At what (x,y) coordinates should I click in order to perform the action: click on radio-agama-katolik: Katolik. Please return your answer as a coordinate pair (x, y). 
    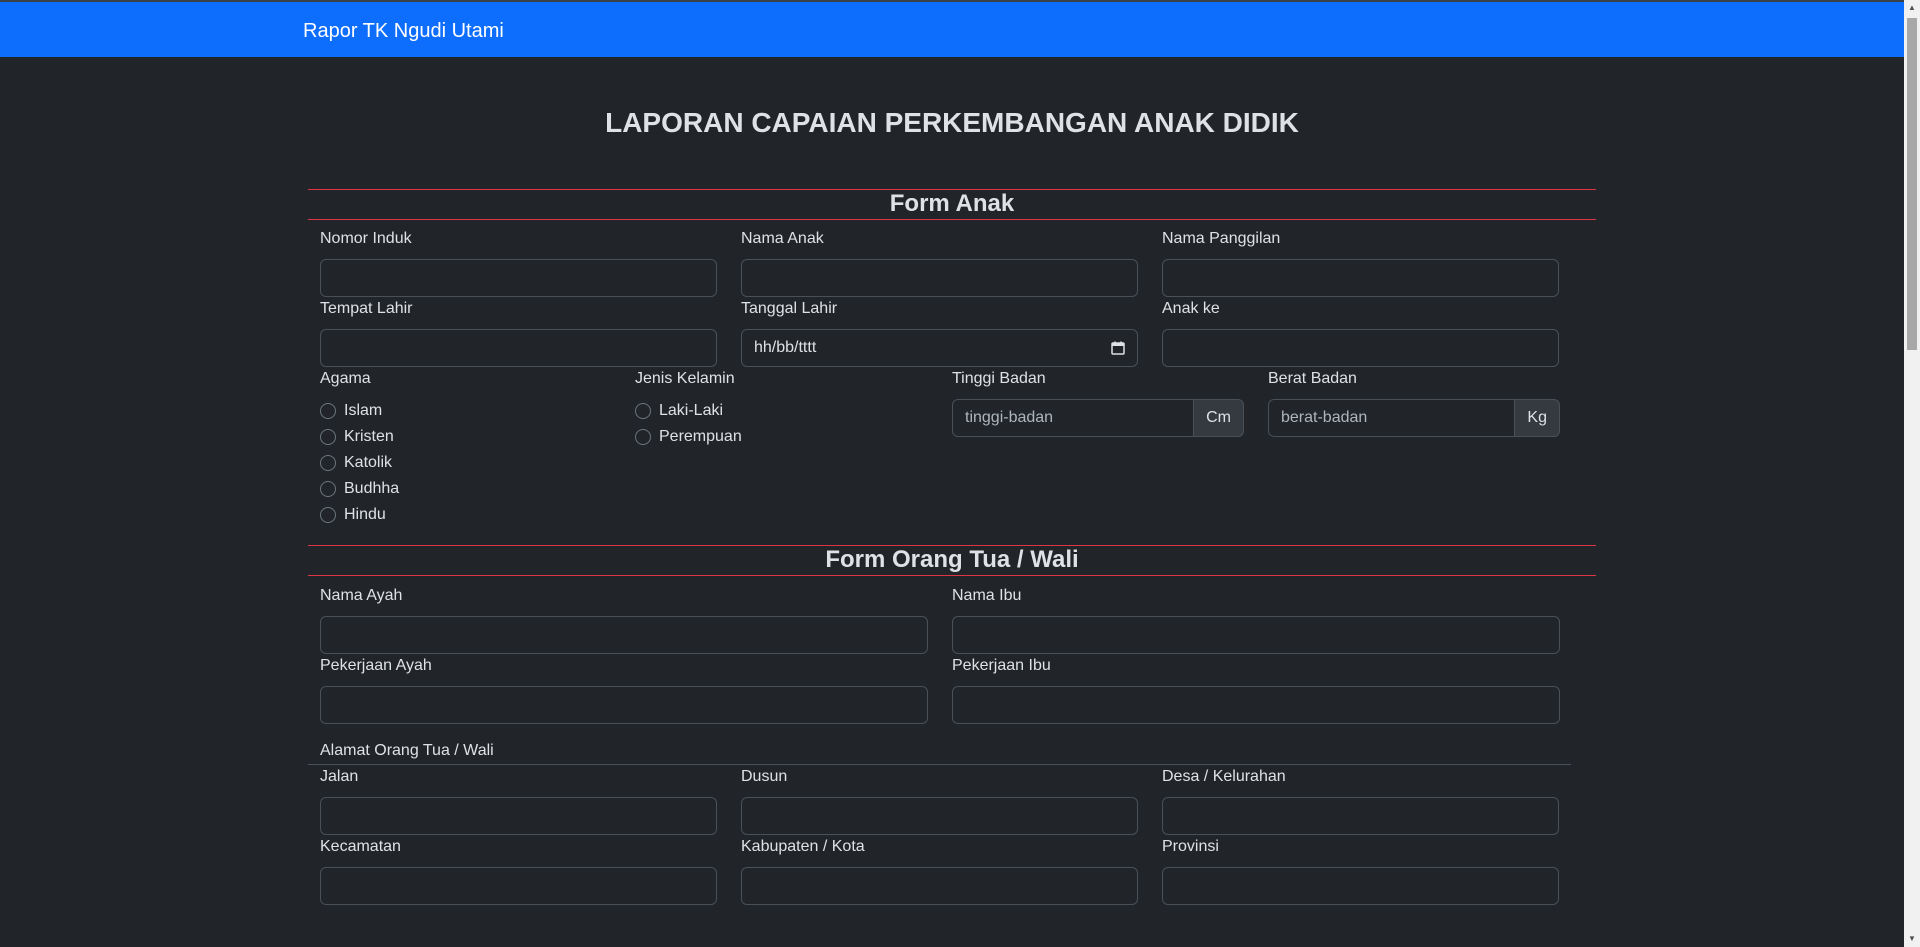
    Looking at the image, I should click on (356, 463).